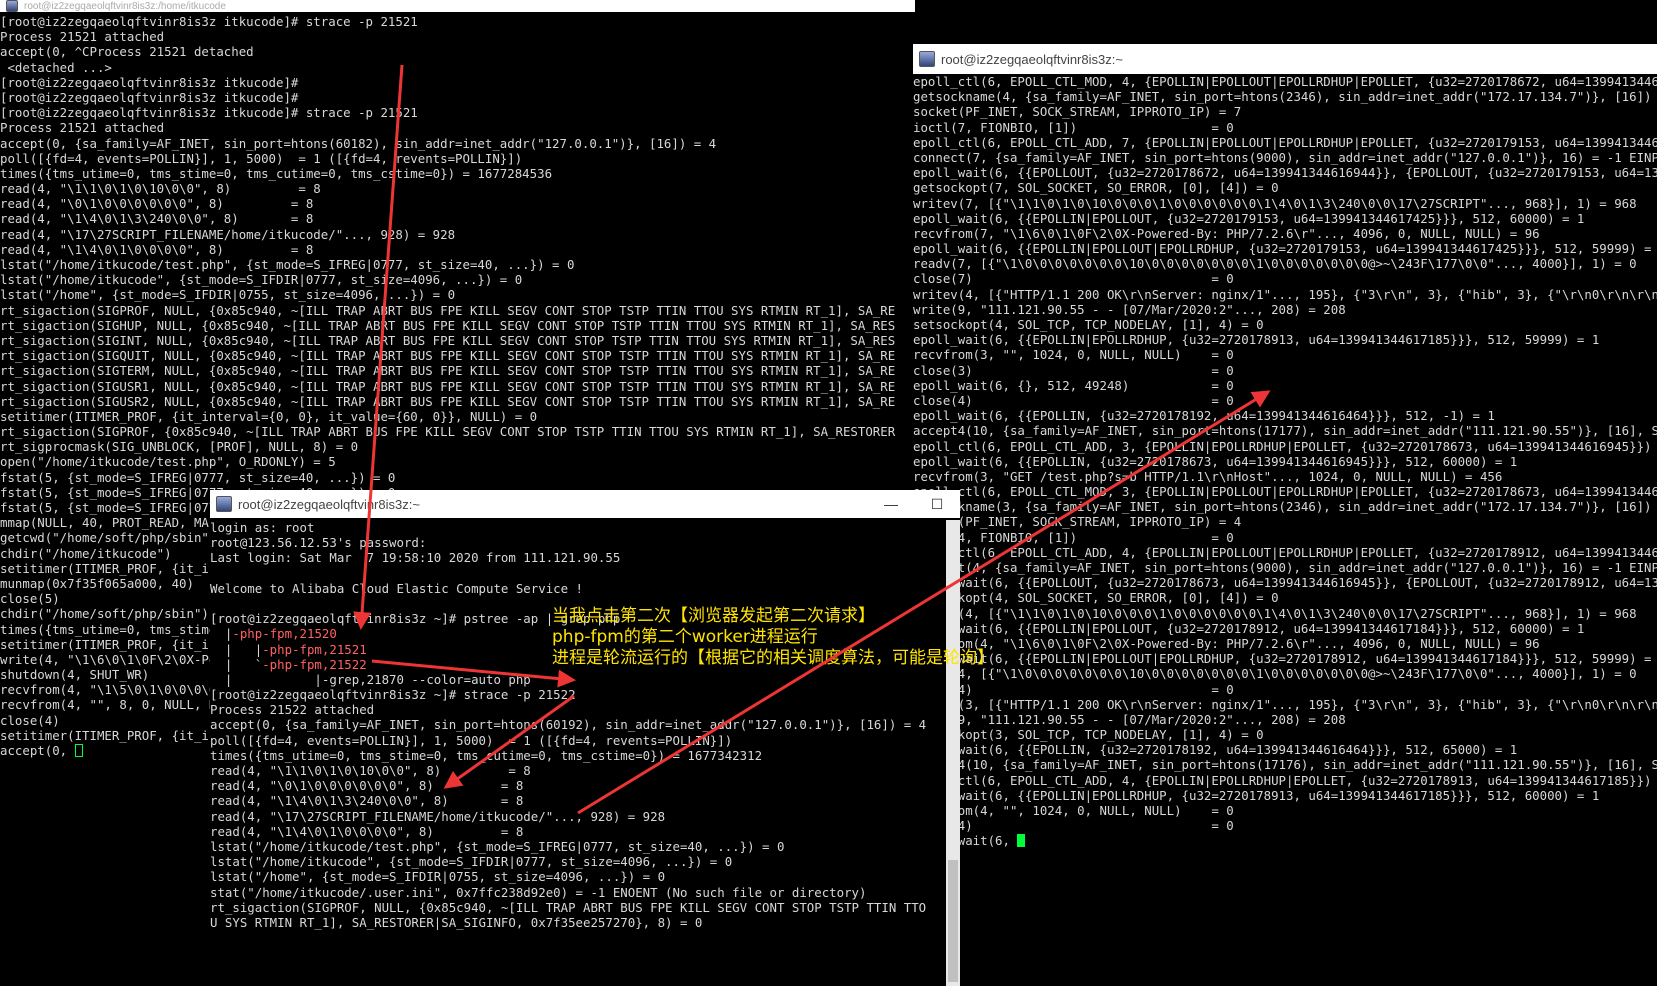 This screenshot has height=986, width=1657. Describe the element at coordinates (1021, 841) in the screenshot. I see `terminal-cursor` at that location.